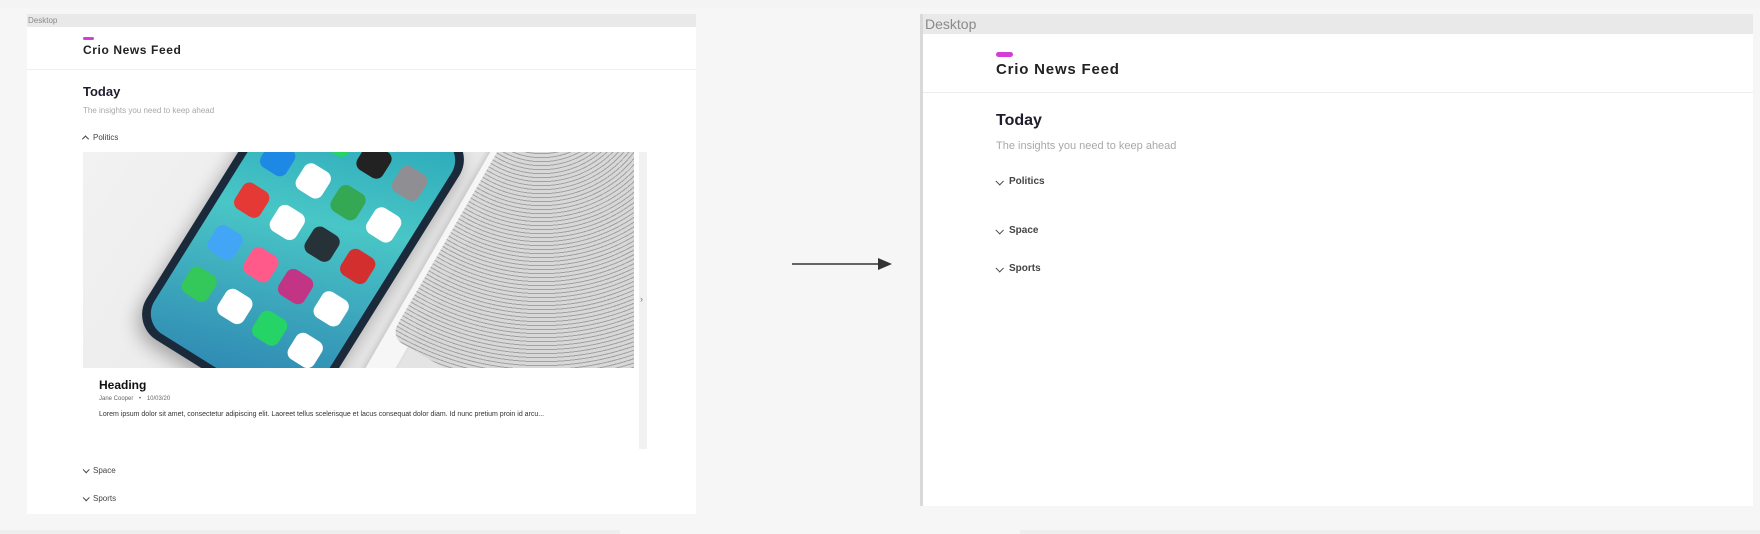  I want to click on app-icon, so click(305, 348).